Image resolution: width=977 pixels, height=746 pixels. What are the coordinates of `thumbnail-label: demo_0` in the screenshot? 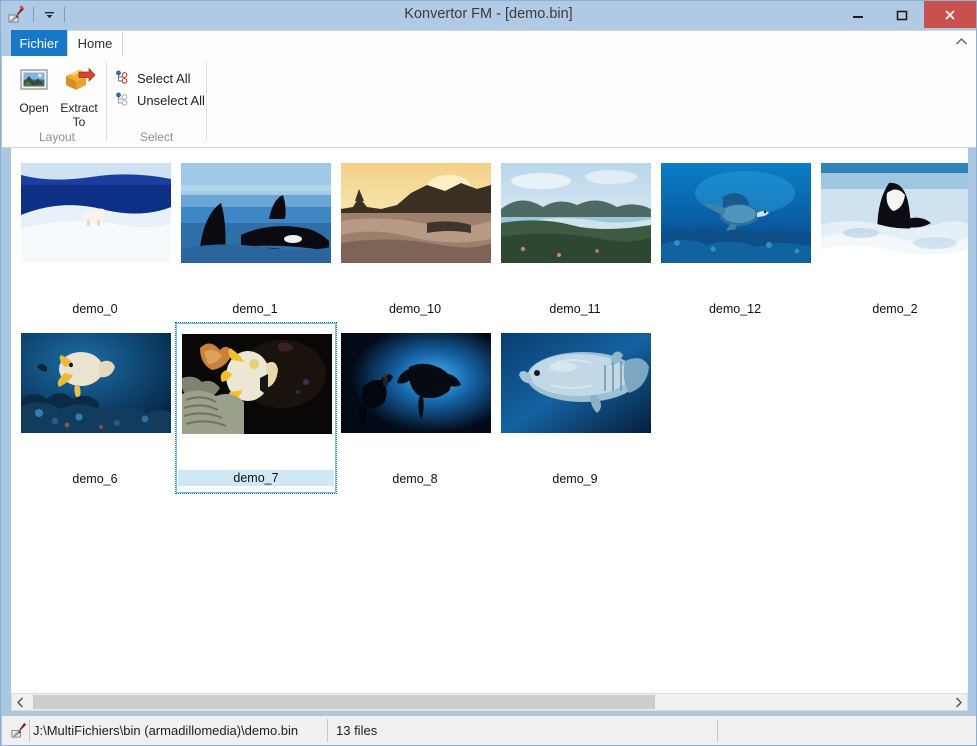 It's located at (95, 309).